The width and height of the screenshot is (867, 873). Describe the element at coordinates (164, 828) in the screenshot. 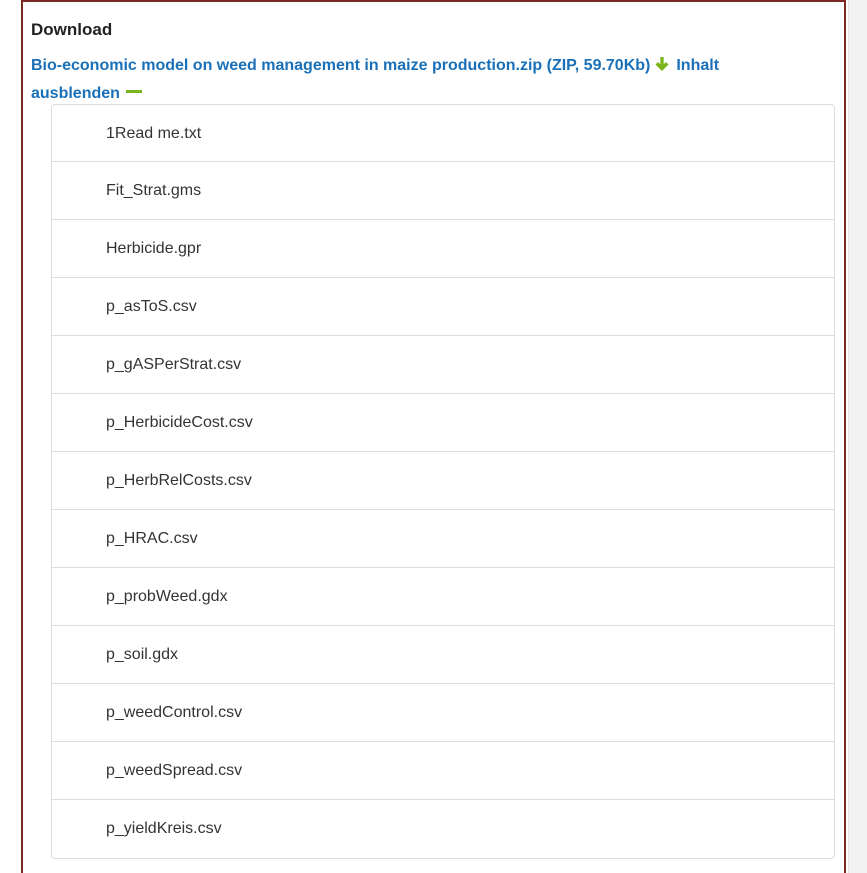

I see `file-list-item: p_yieldKreis.csv` at that location.